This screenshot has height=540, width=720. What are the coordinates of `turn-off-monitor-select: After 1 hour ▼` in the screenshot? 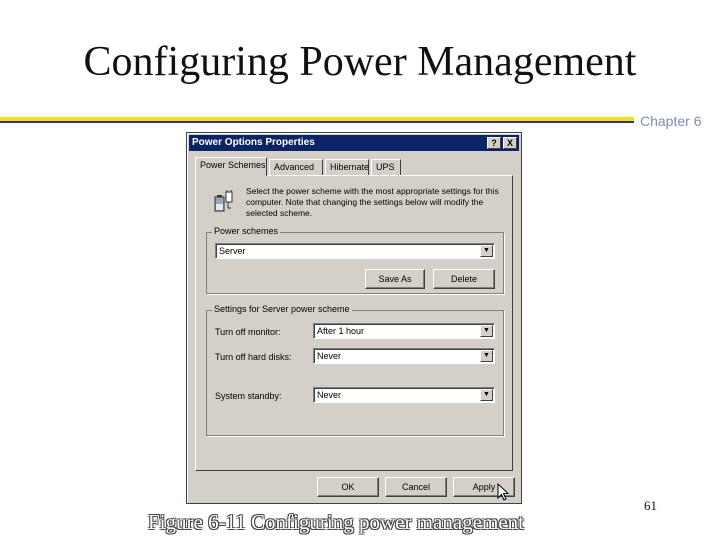 It's located at (404, 331).